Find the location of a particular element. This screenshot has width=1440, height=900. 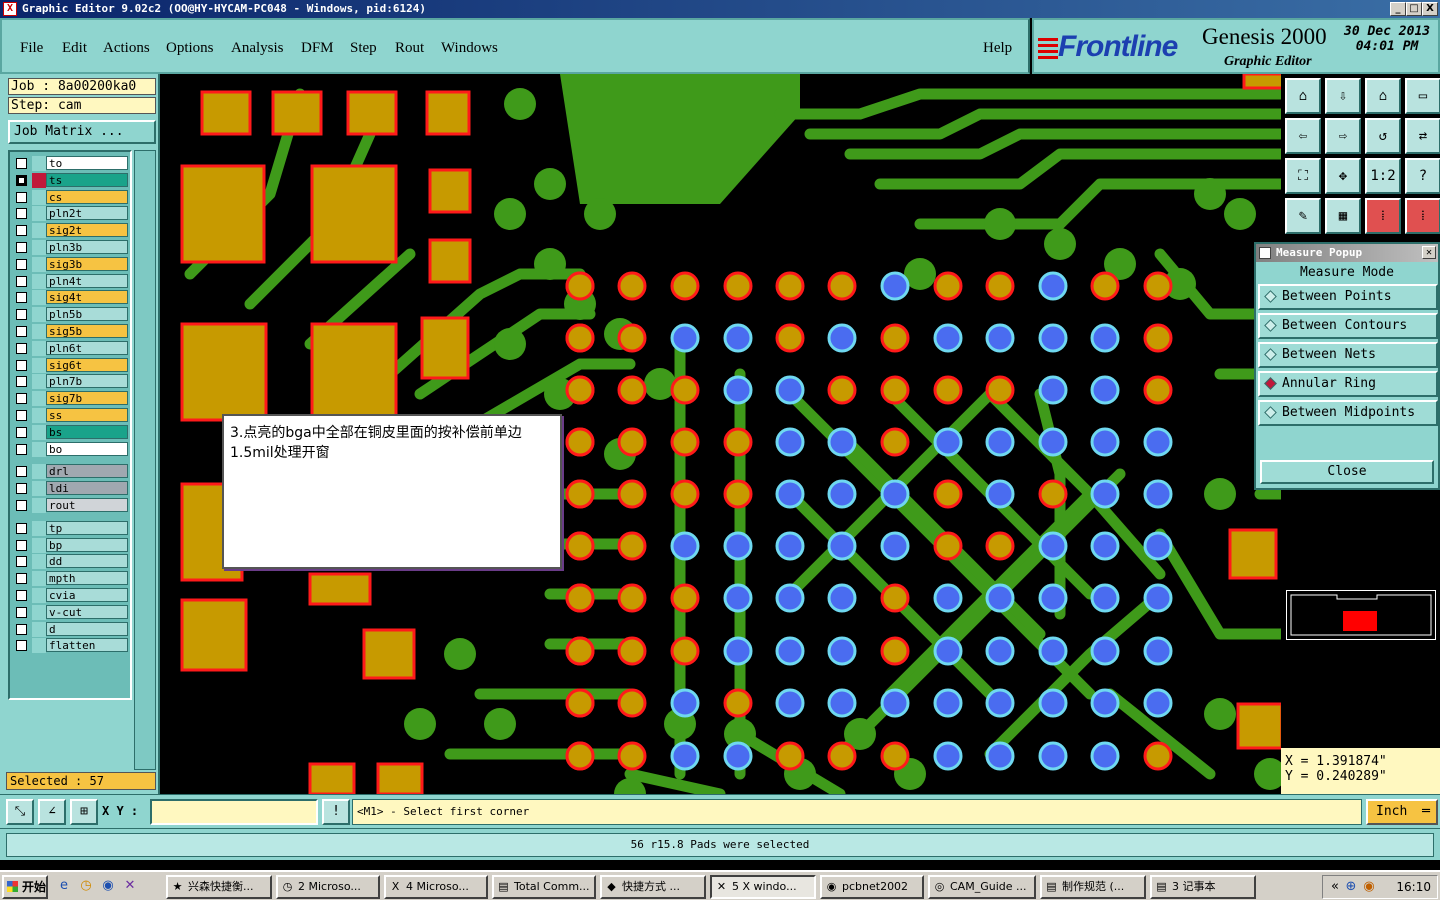

layer-row-drl: drl is located at coordinates (71, 472).